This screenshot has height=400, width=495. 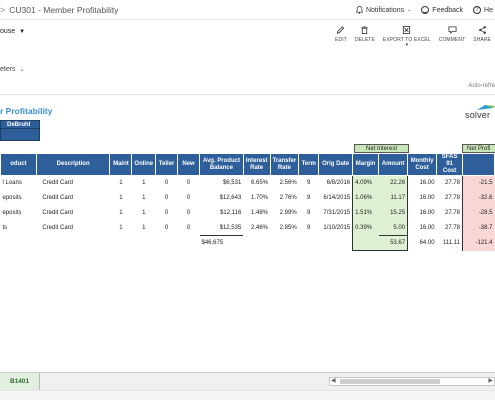 I want to click on total-balance: $46,675, so click(x=221, y=243).